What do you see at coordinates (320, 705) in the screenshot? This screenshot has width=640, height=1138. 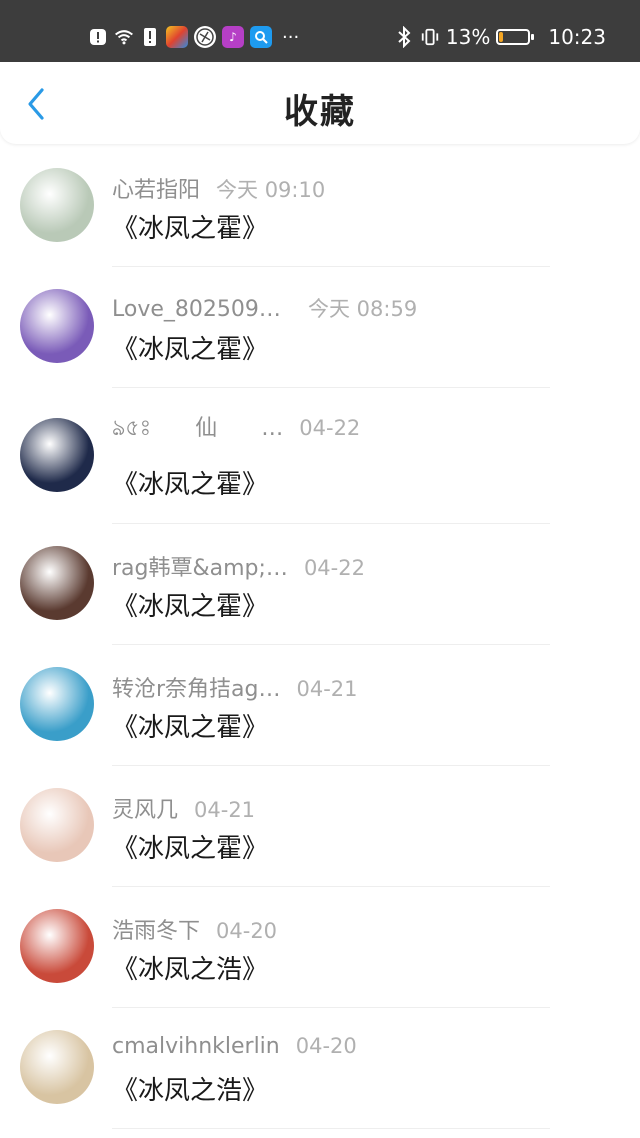 I see `list-item: 转沧r奈角拮ag… 04-21 《冰凤之霍》` at bounding box center [320, 705].